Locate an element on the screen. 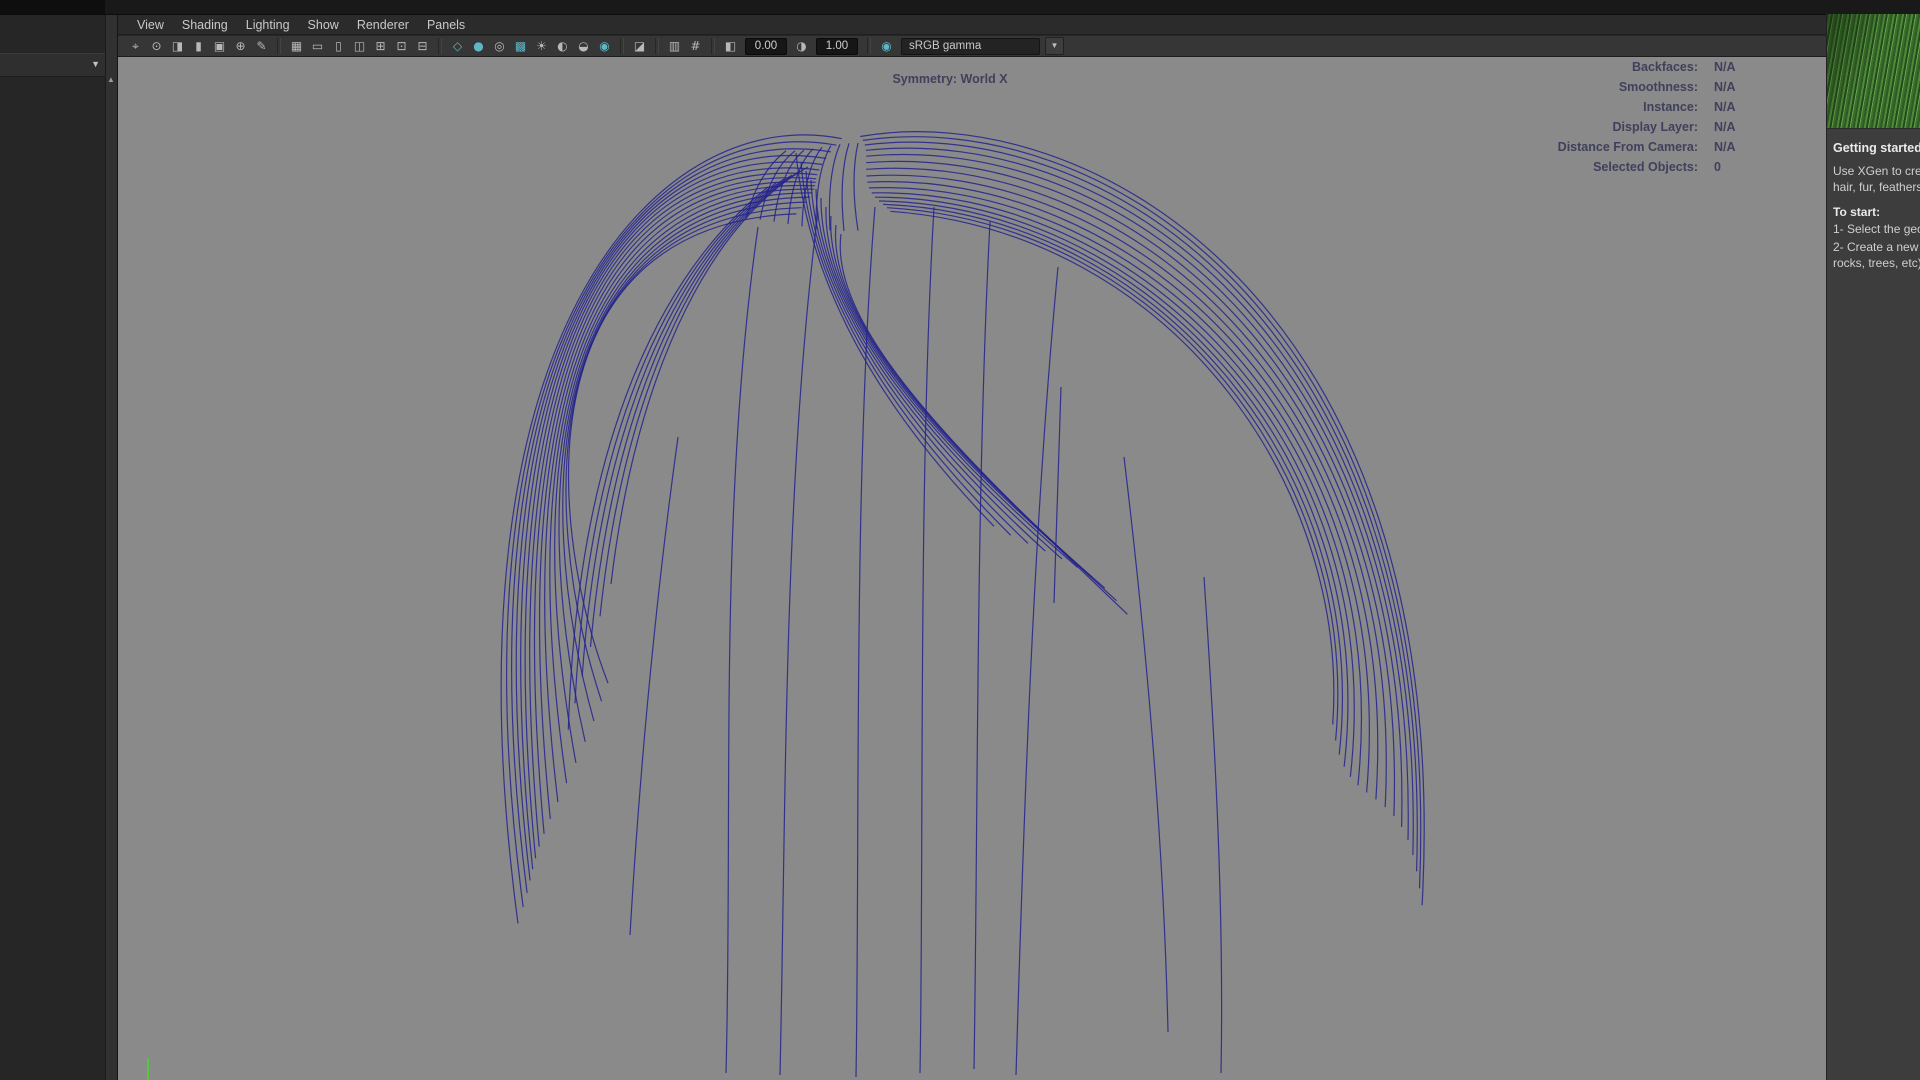 This screenshot has height=1080, width=1920. menu-view: View is located at coordinates (150, 25).